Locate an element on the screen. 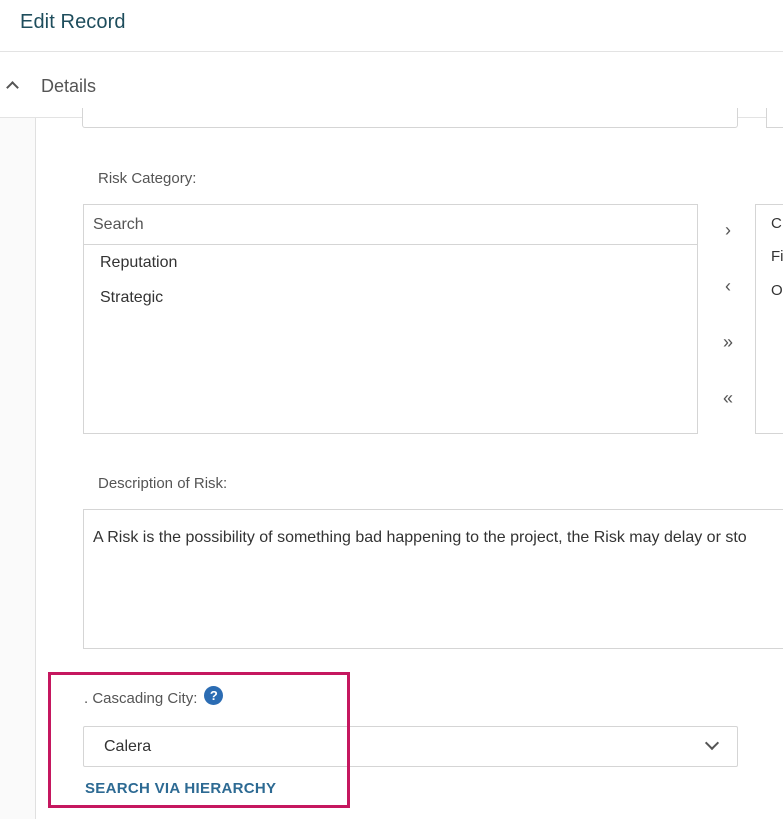 The image size is (783, 819). search-via-hierarchy-link: SEARCH VIA HIERARCHY is located at coordinates (180, 788).